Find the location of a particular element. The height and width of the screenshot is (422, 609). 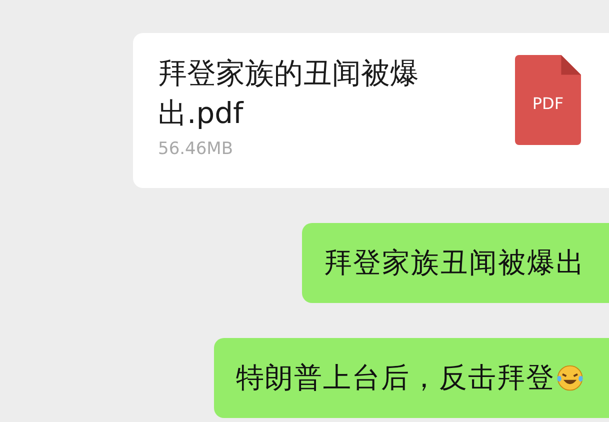

file-size: 56.46MB is located at coordinates (196, 149).